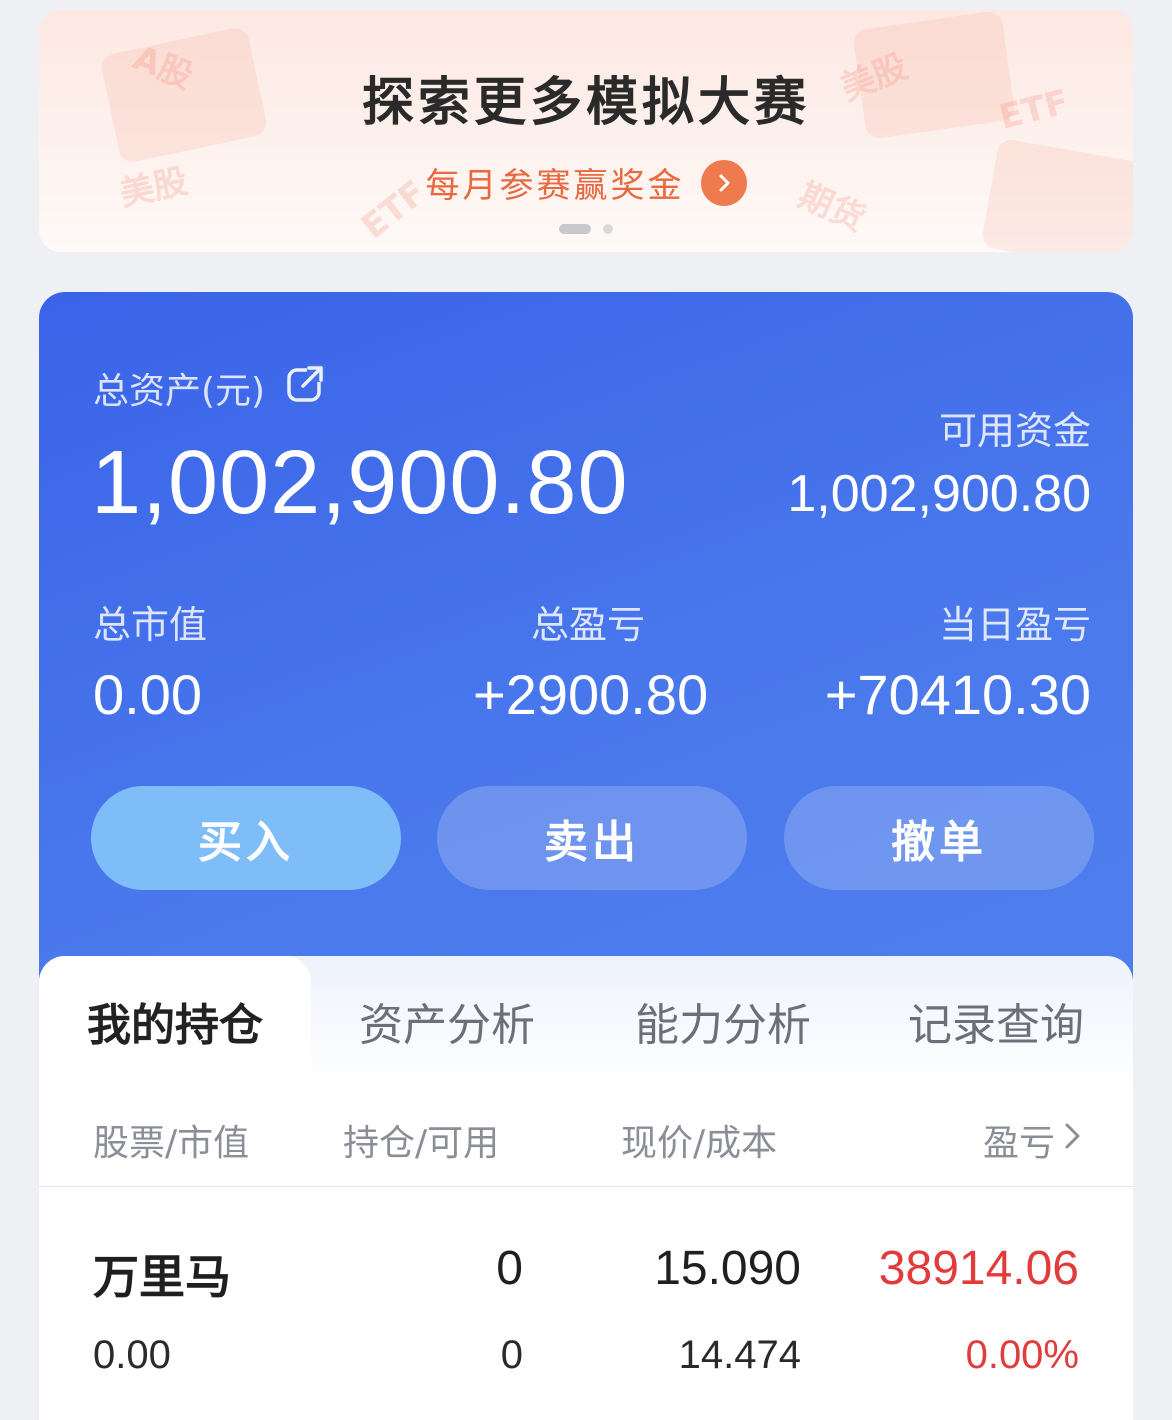 The height and width of the screenshot is (1420, 1172). What do you see at coordinates (591, 694) in the screenshot?
I see `total-pnl-value: +2900.80` at bounding box center [591, 694].